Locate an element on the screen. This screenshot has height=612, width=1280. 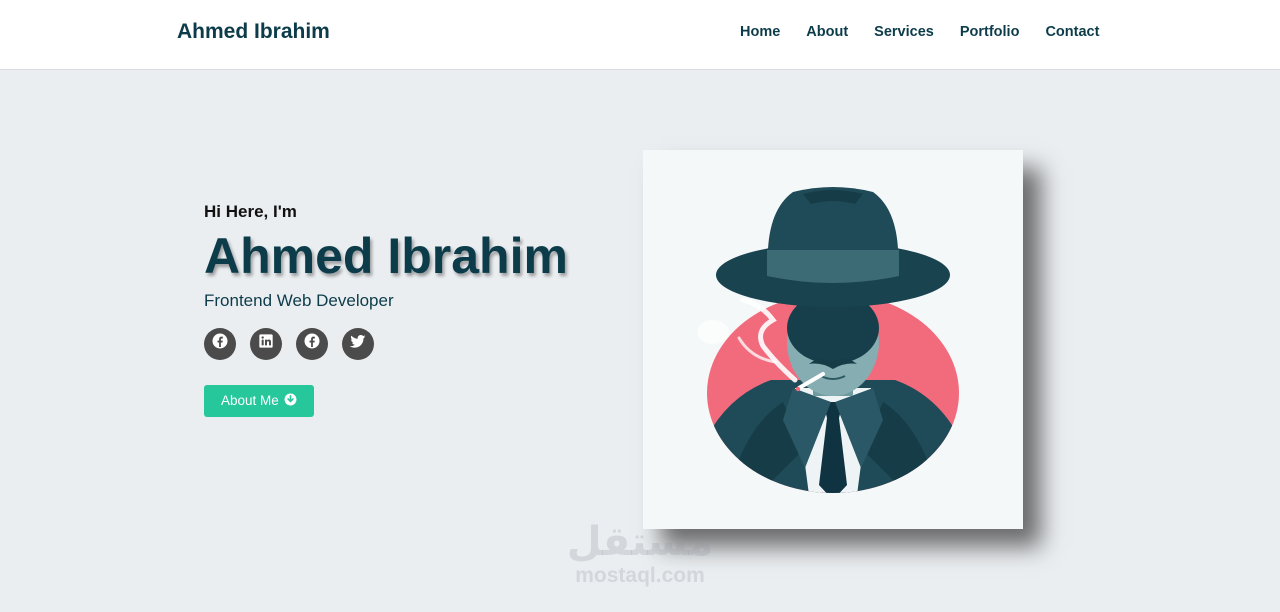
linkedin-icon is located at coordinates (266, 343).